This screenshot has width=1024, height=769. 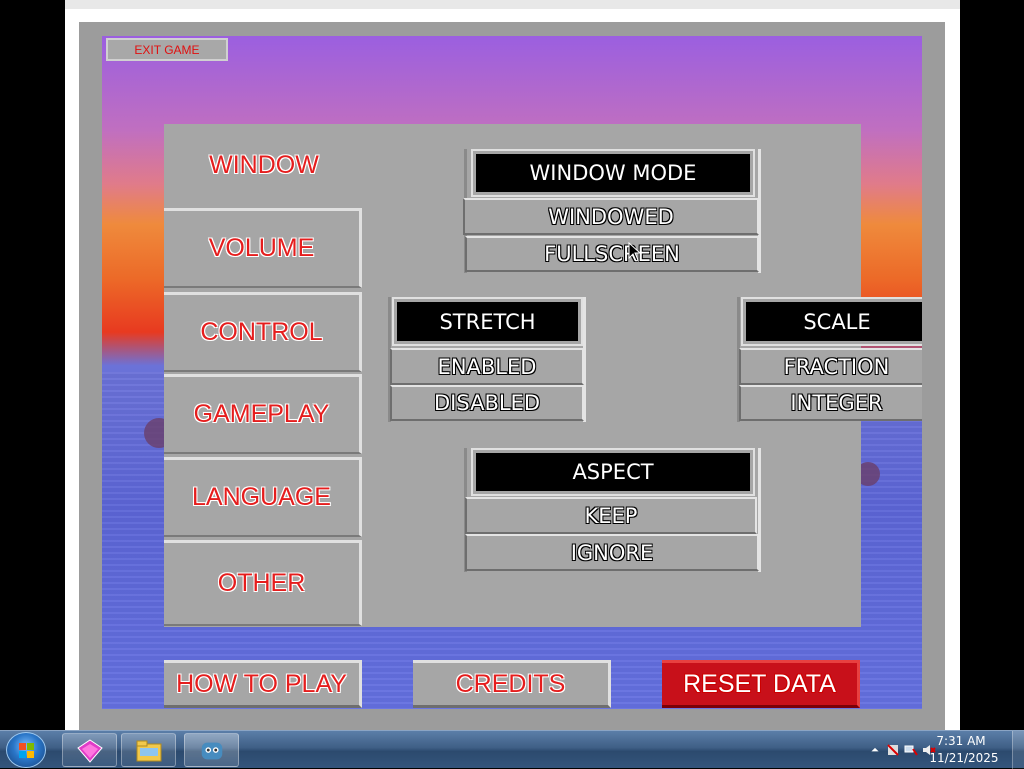 I want to click on scale-header: SCALE, so click(x=831, y=321).